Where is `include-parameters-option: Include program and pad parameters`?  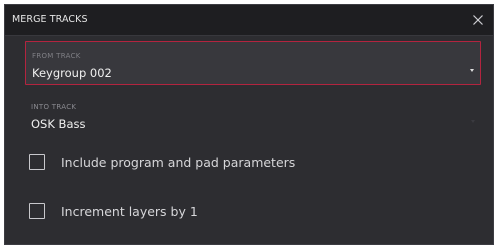
include-parameters-option: Include program and pad parameters is located at coordinates (247, 163).